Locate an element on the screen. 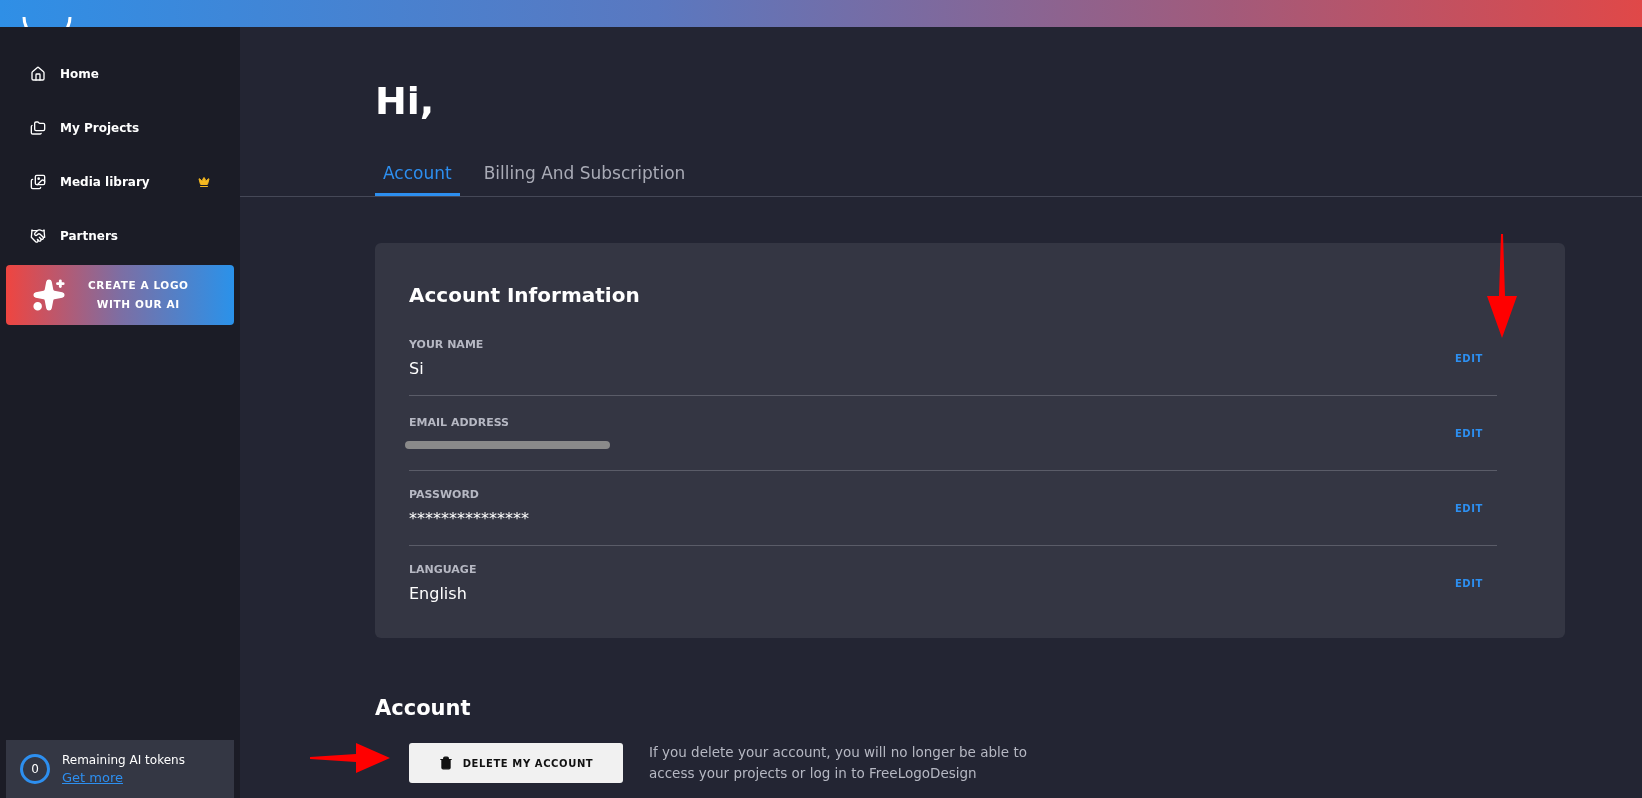 Image resolution: width=1642 pixels, height=798 pixels. greeting: Hi, is located at coordinates (405, 101).